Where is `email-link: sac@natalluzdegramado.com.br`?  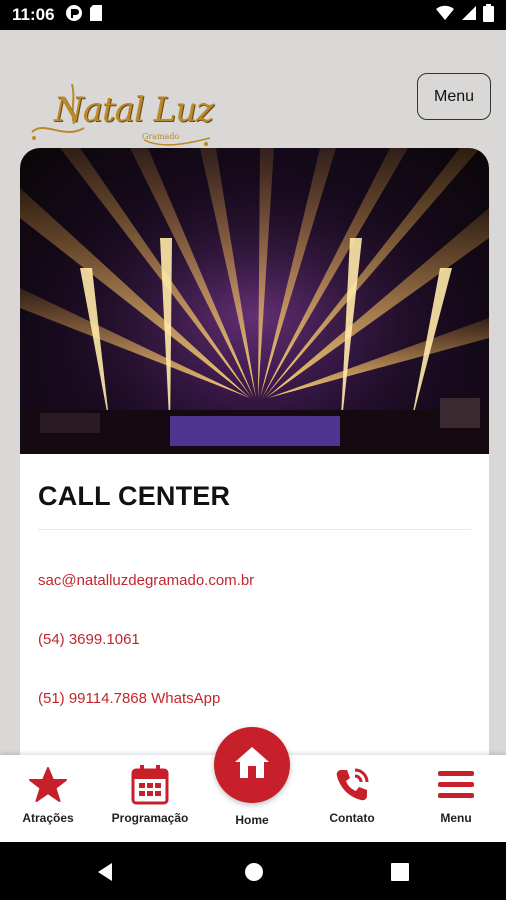 email-link: sac@natalluzdegramado.com.br is located at coordinates (146, 580).